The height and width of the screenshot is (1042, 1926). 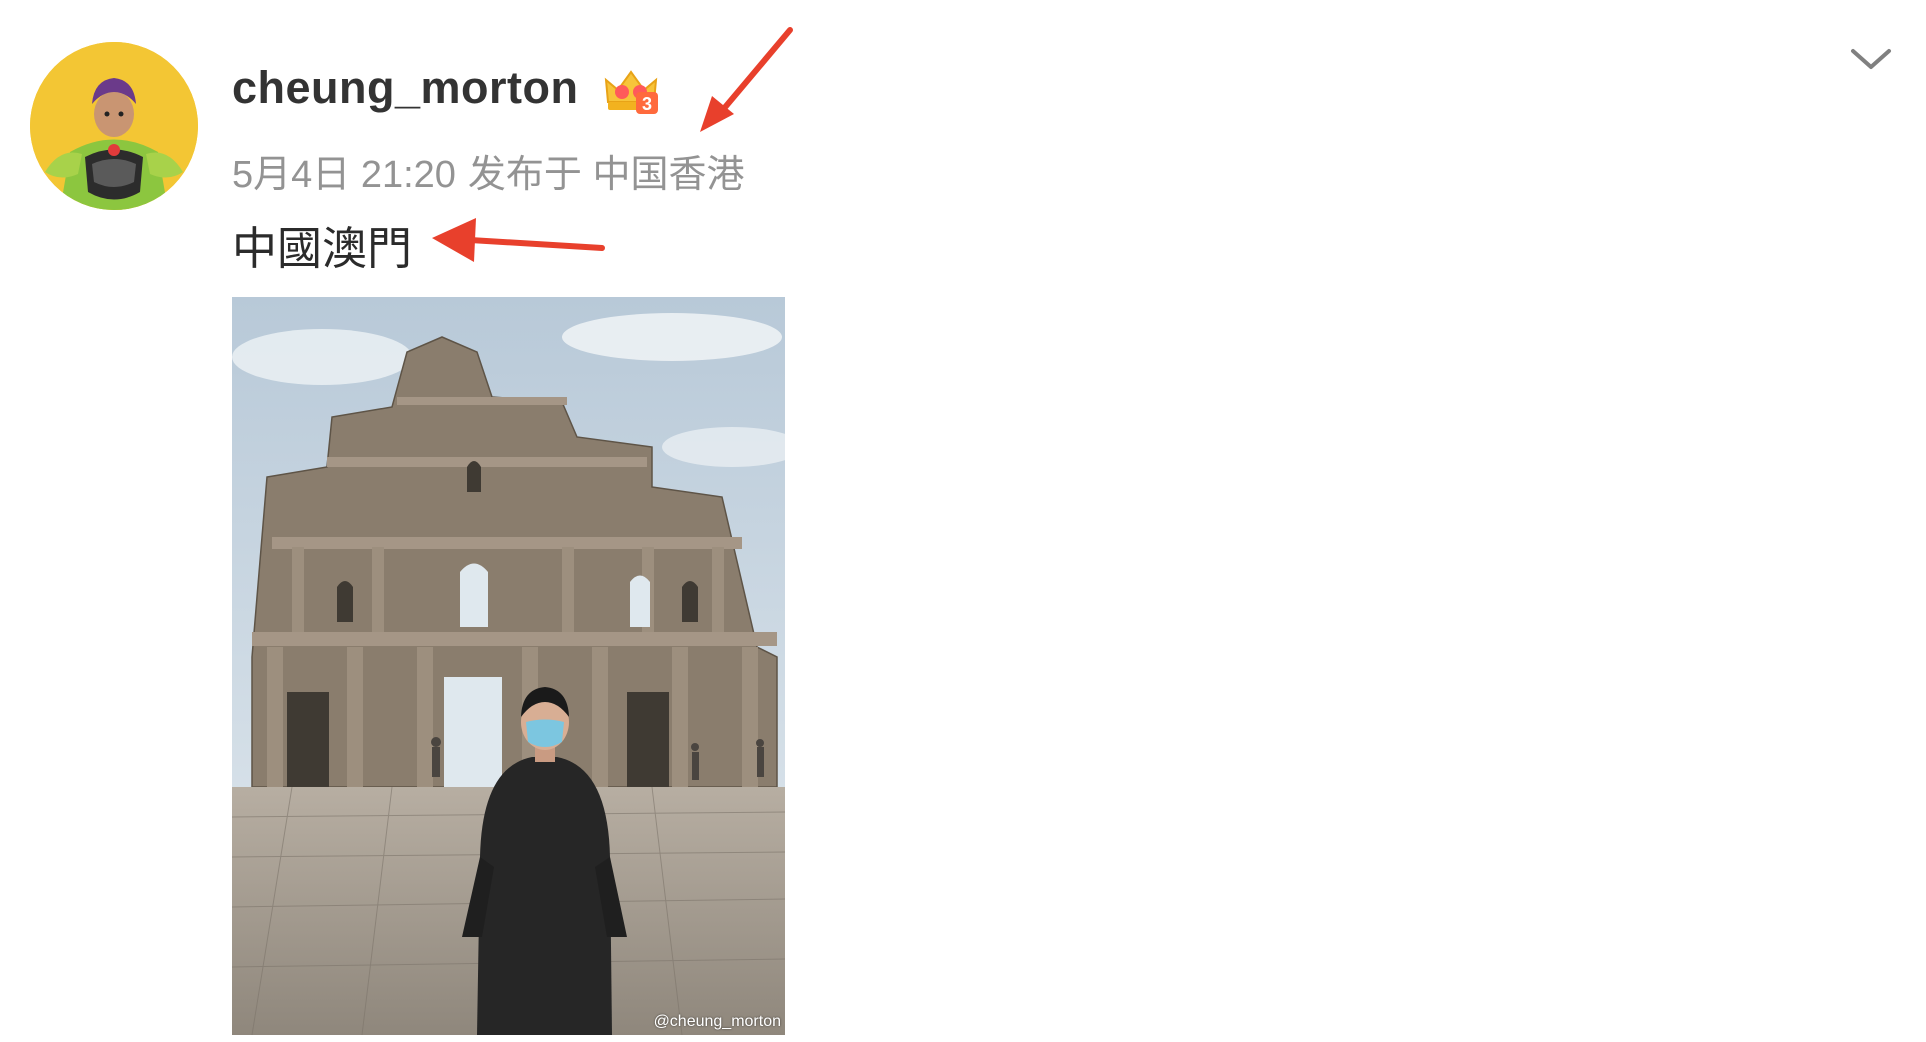 I want to click on username: cheung_morton, so click(x=405, y=88).